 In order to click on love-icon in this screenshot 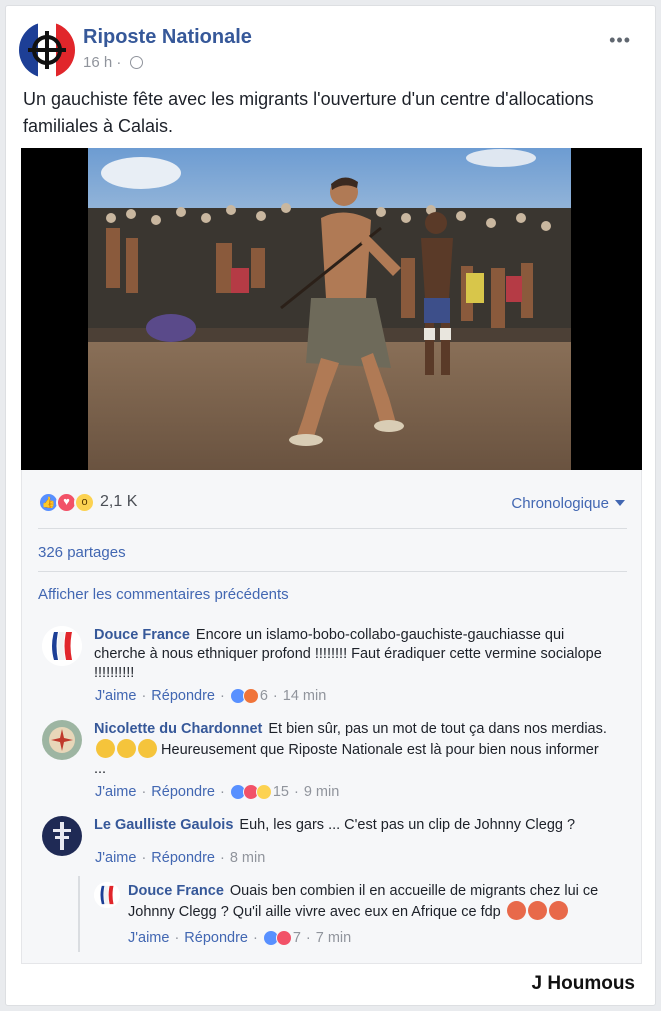, I will do `click(283, 938)`.